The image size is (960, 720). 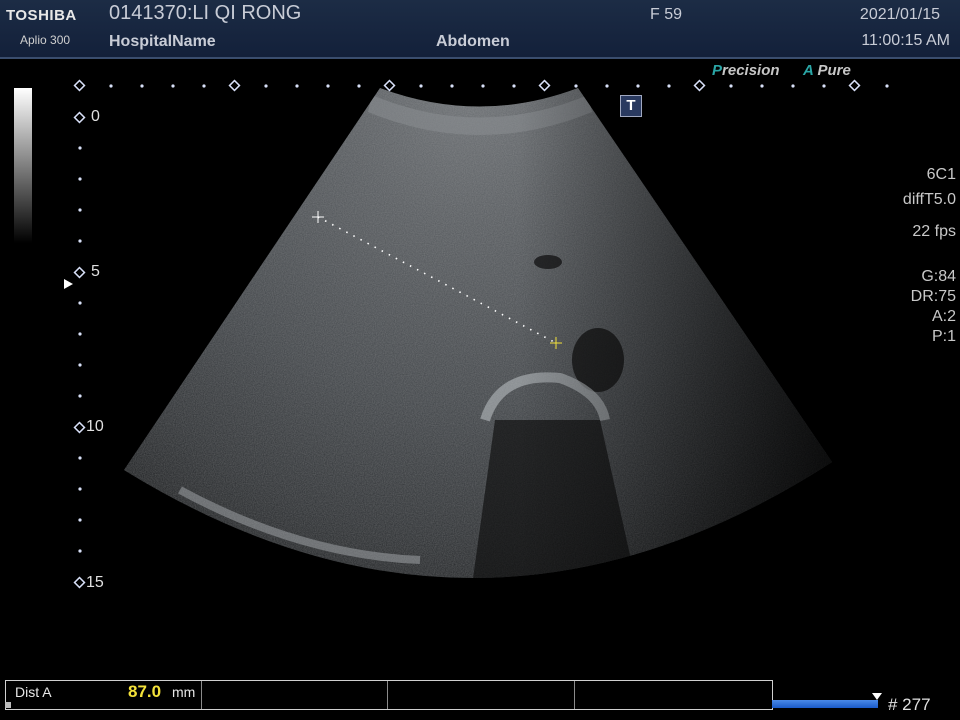 I want to click on fps-readout: 22 fps, so click(x=934, y=231).